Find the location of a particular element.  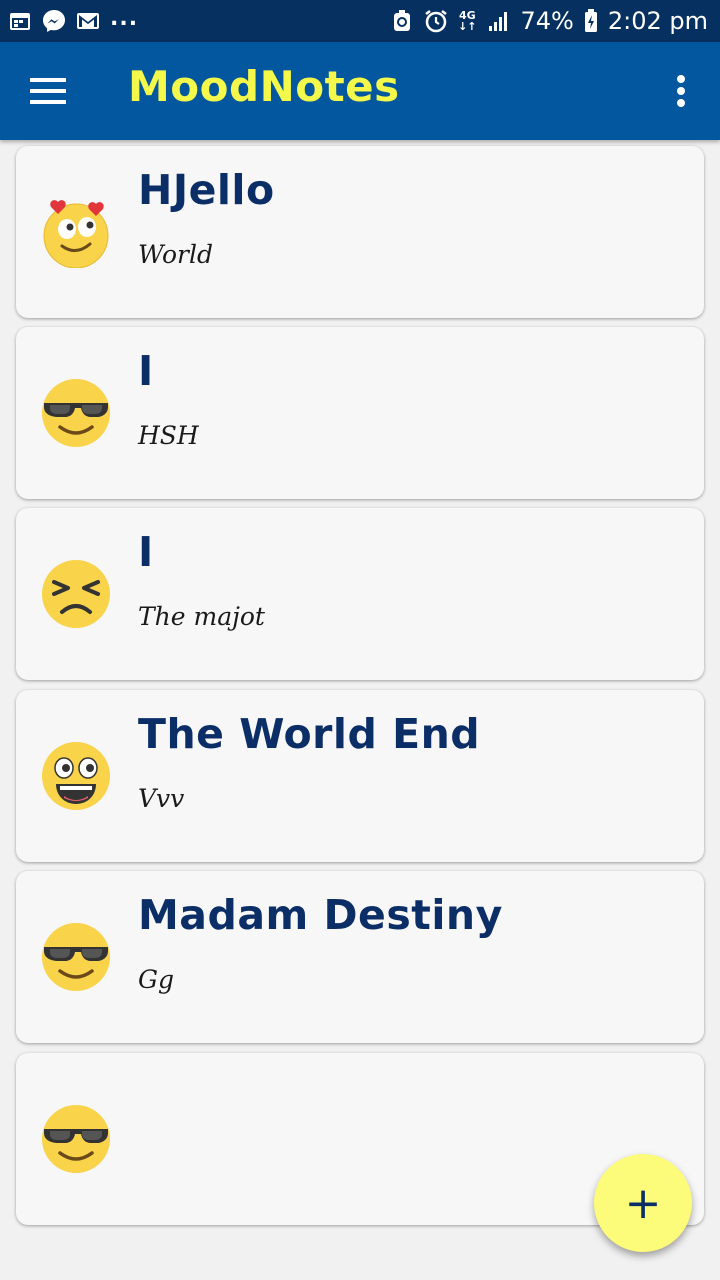

battery-charging-icon is located at coordinates (591, 21).